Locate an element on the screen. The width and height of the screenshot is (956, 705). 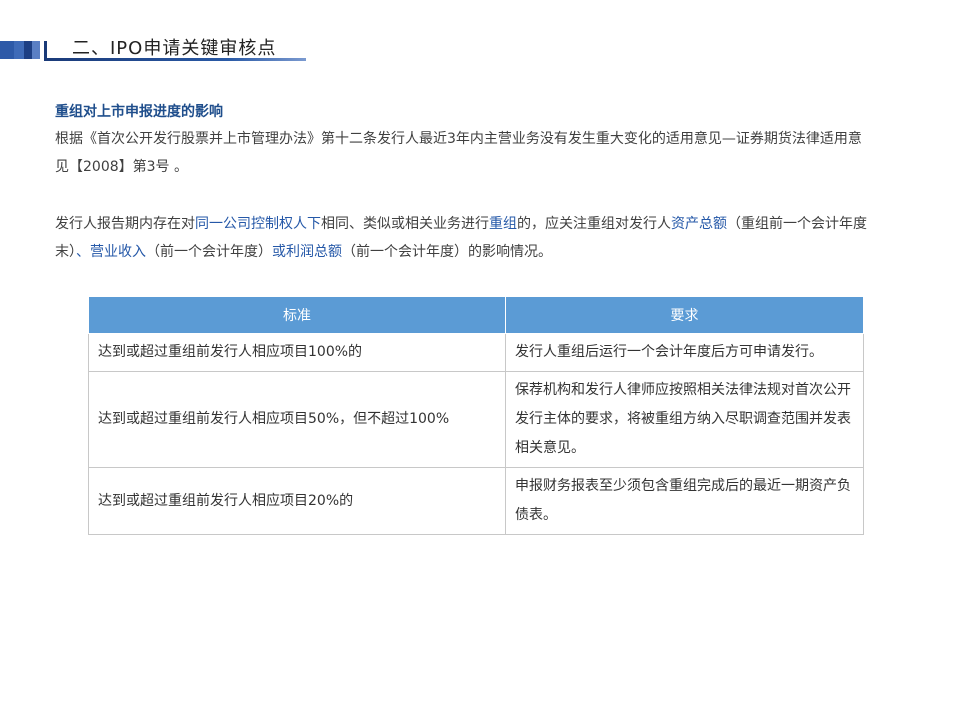
table-cell-standard: 达到或超过重组前发行人相应项目50%，但不超过100% is located at coordinates (297, 419).